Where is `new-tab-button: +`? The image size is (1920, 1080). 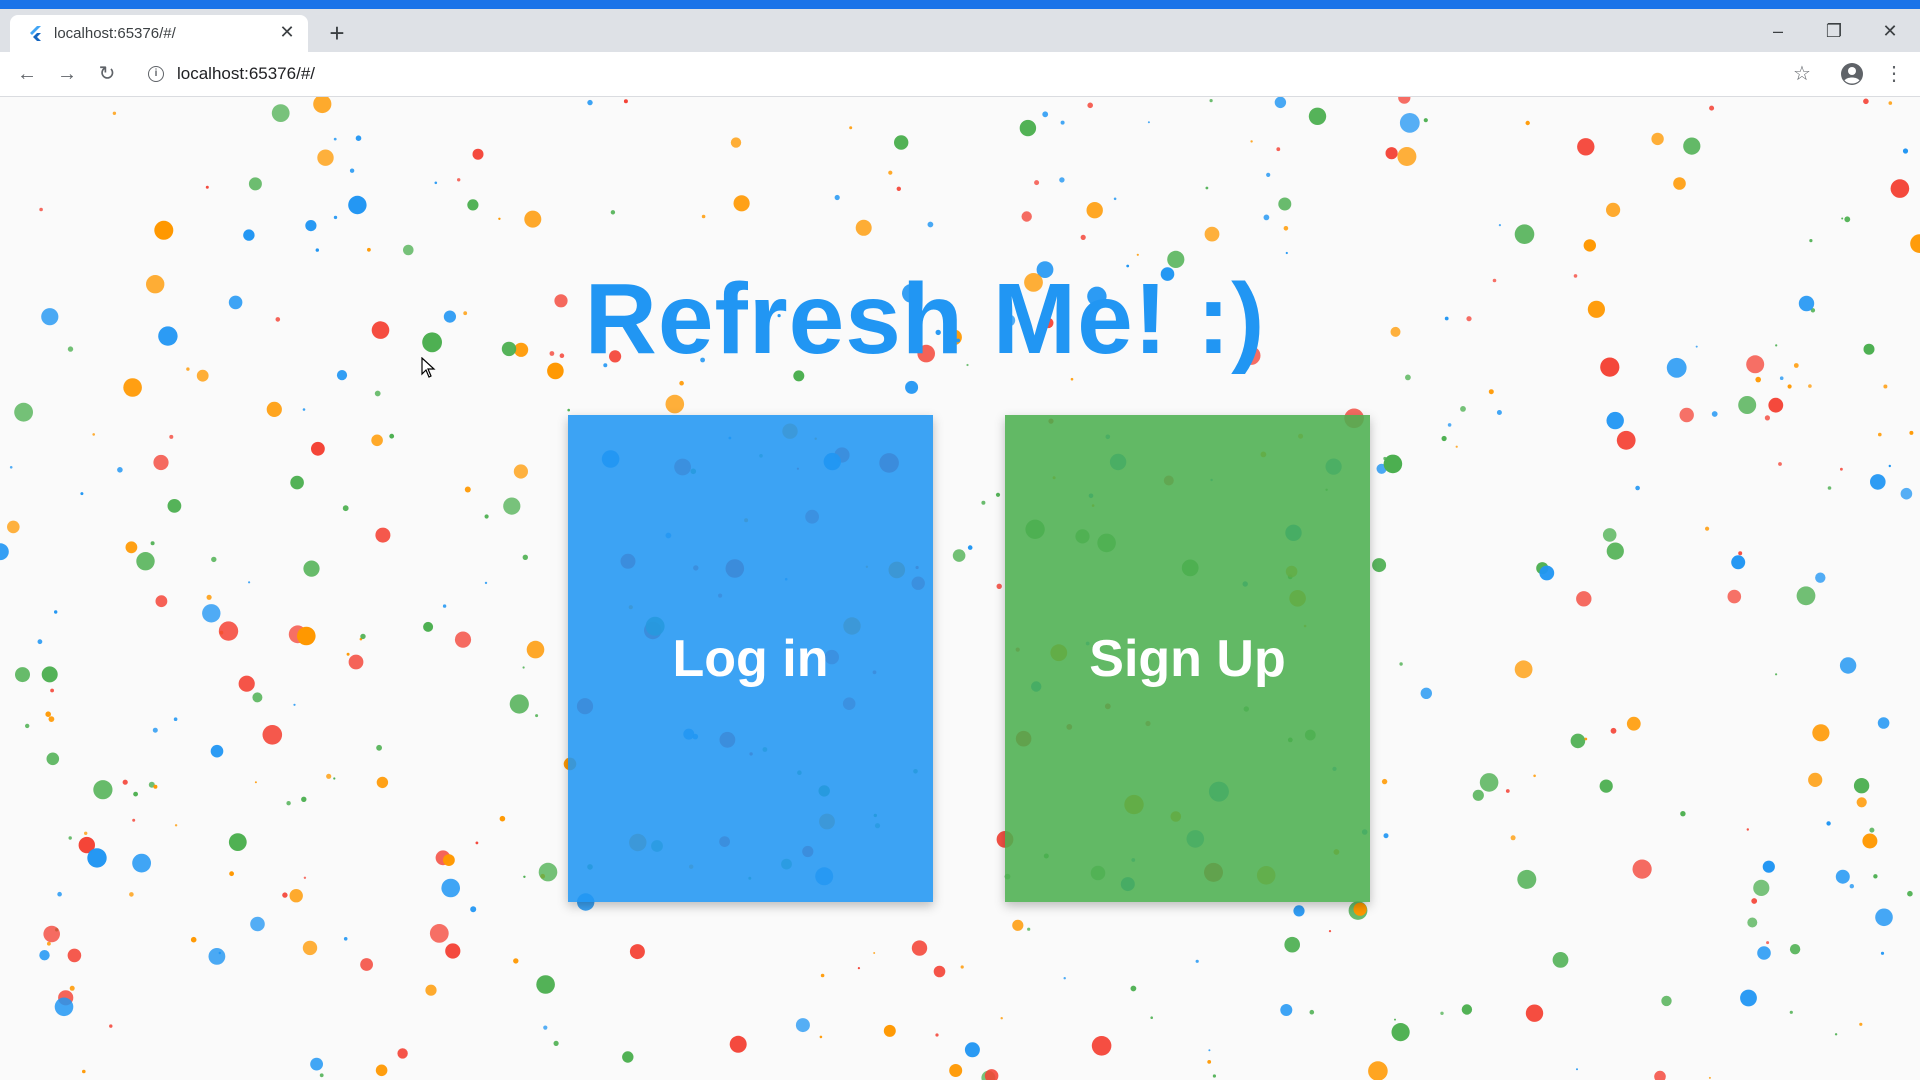
new-tab-button: + is located at coordinates (337, 33).